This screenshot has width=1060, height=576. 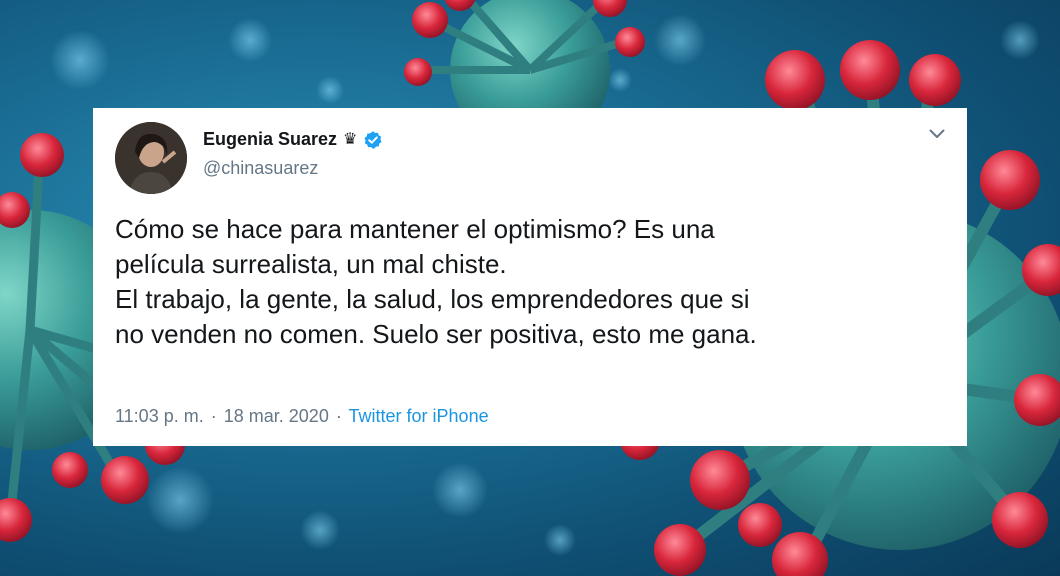 I want to click on author-display-name: Eugenia Suarez, so click(x=270, y=139).